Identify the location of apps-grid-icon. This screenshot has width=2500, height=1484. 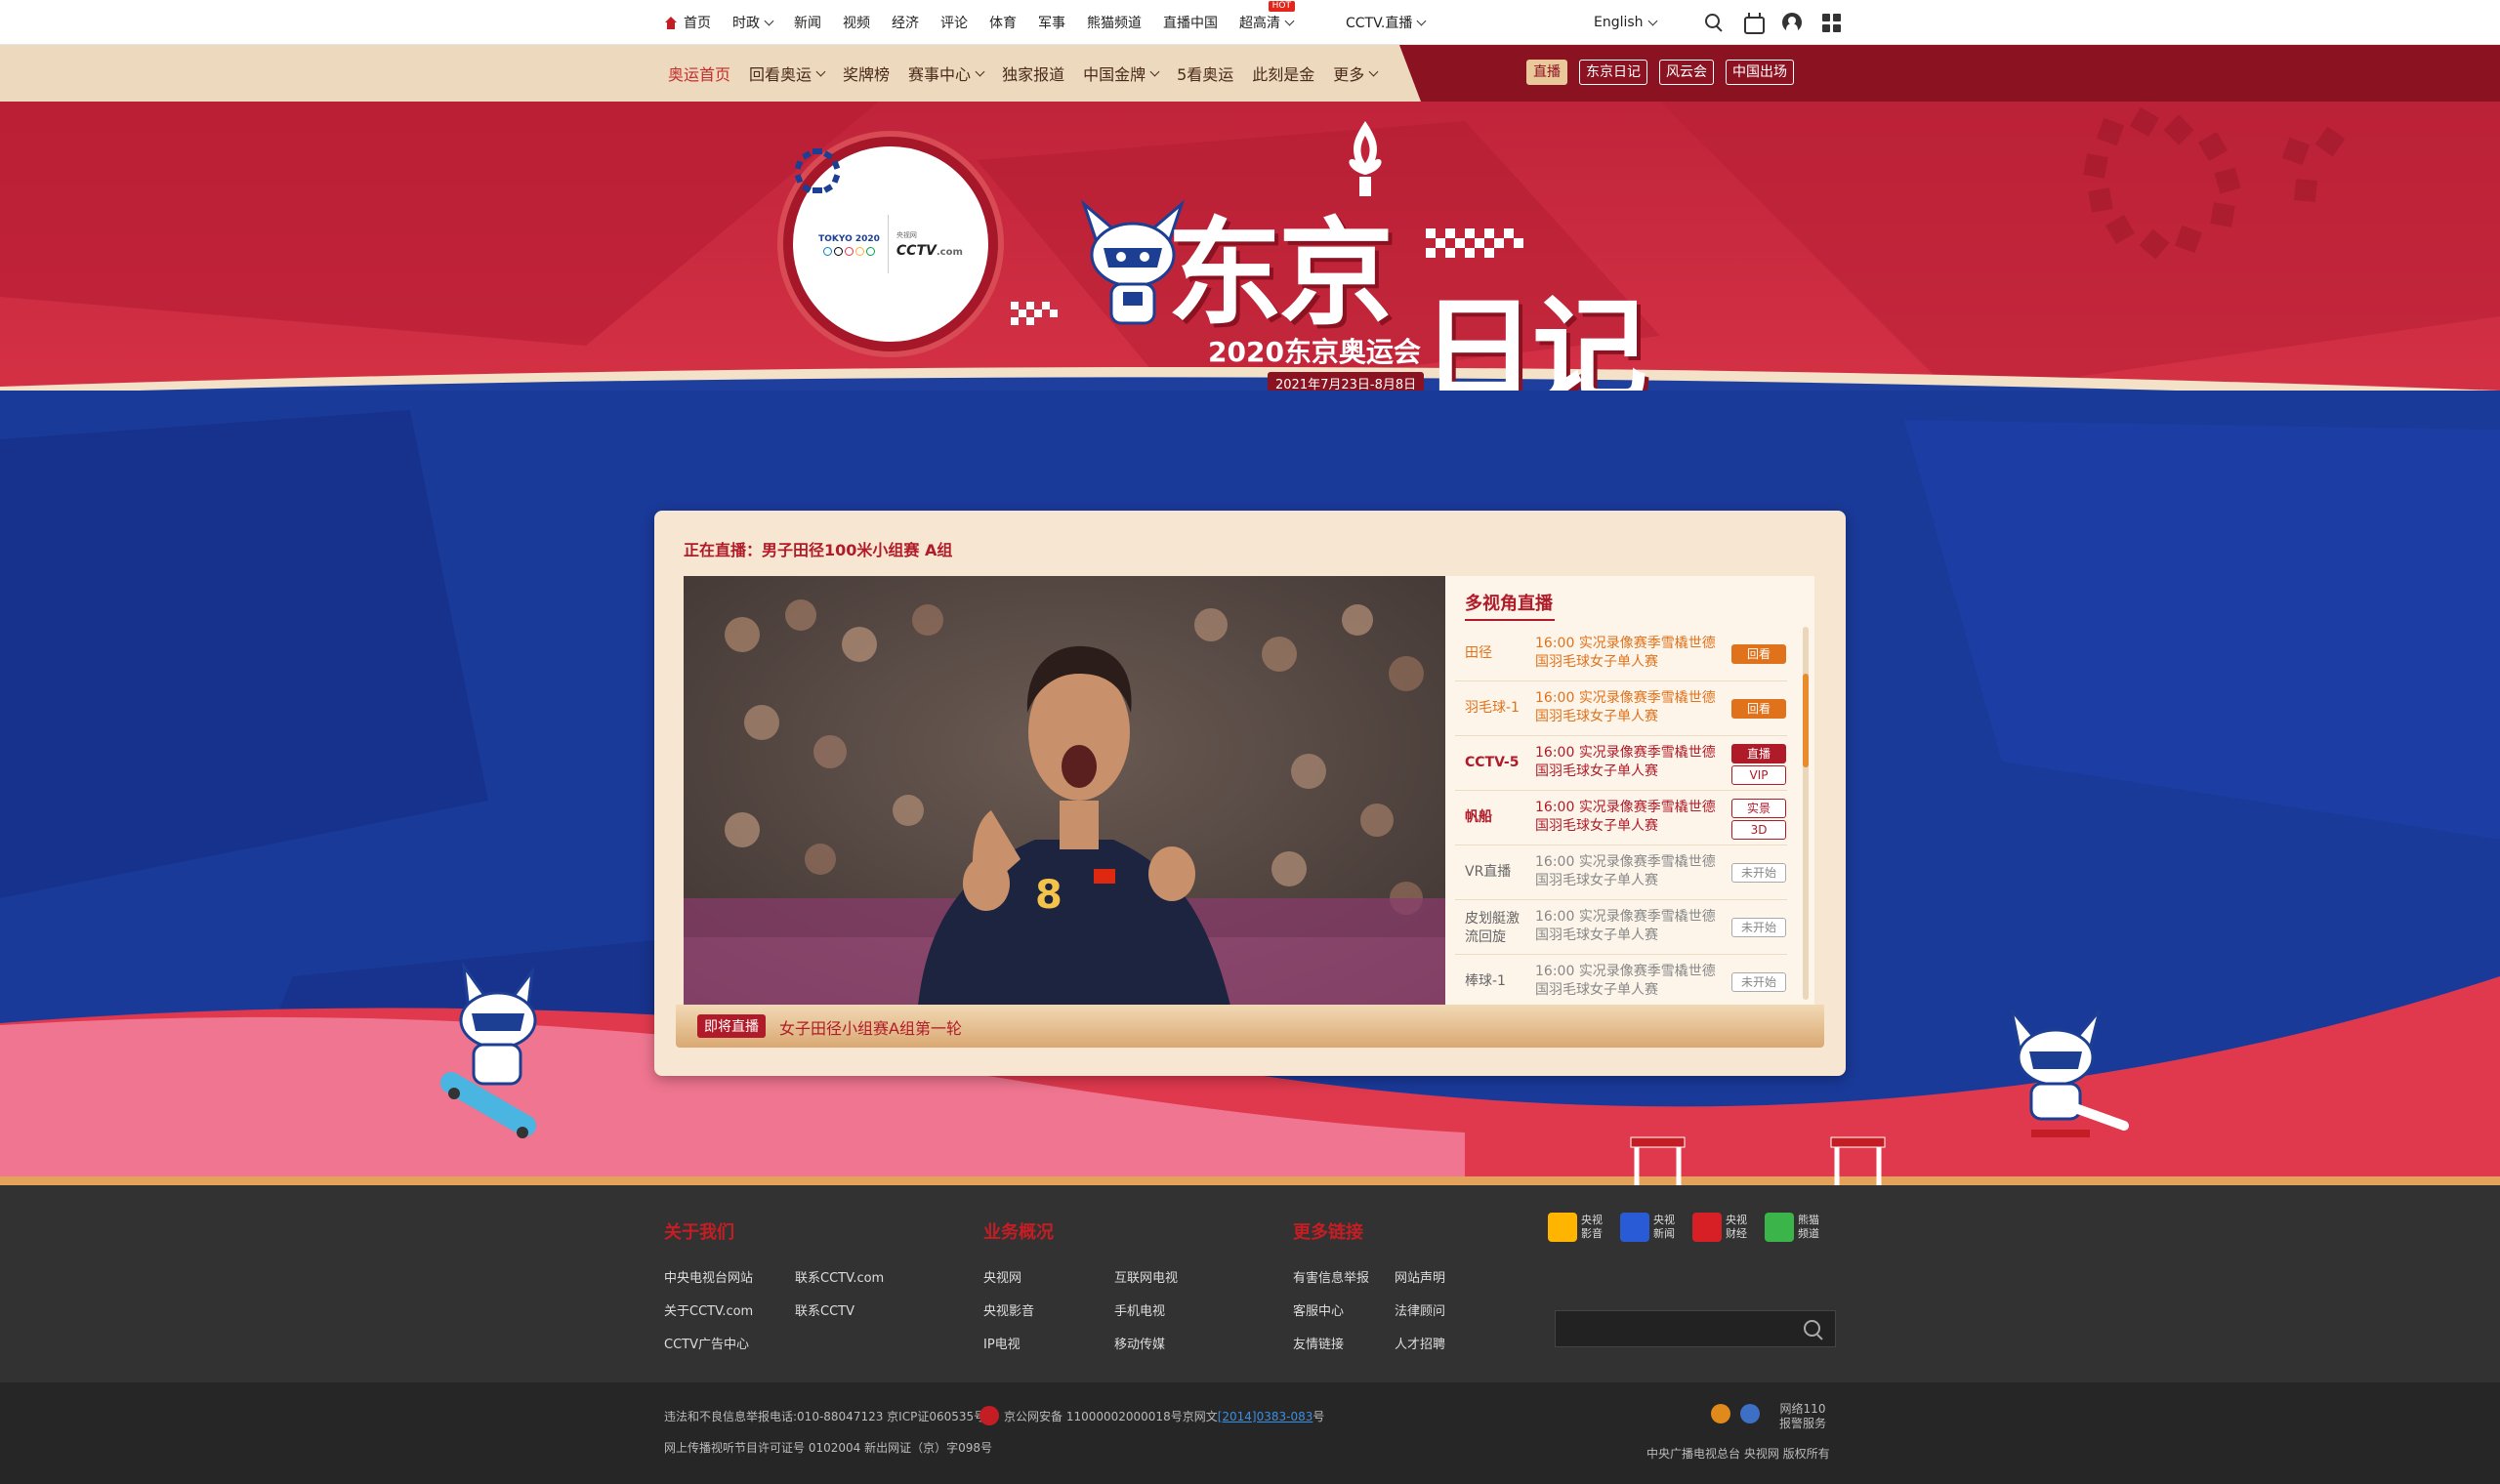
(1831, 22).